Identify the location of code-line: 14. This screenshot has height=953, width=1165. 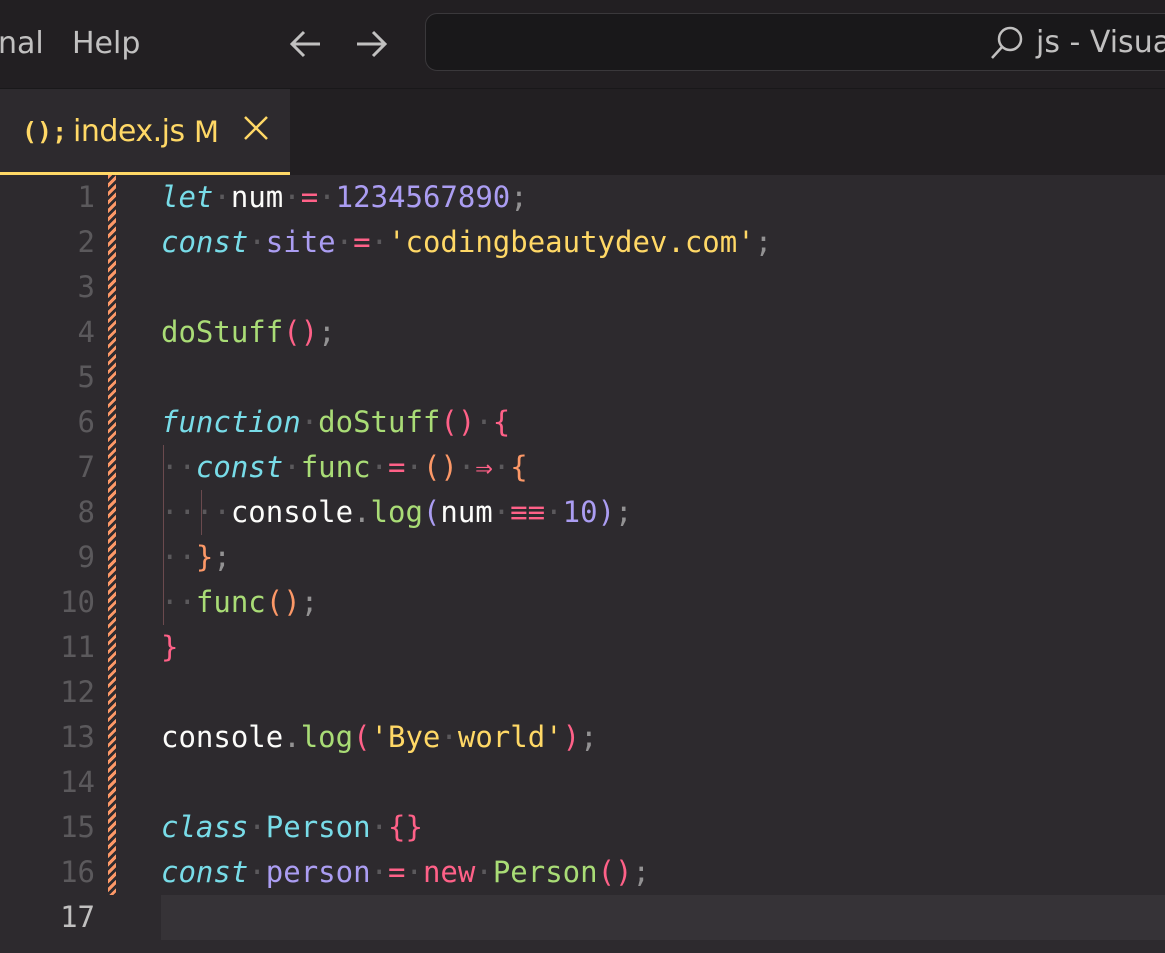
(582, 782).